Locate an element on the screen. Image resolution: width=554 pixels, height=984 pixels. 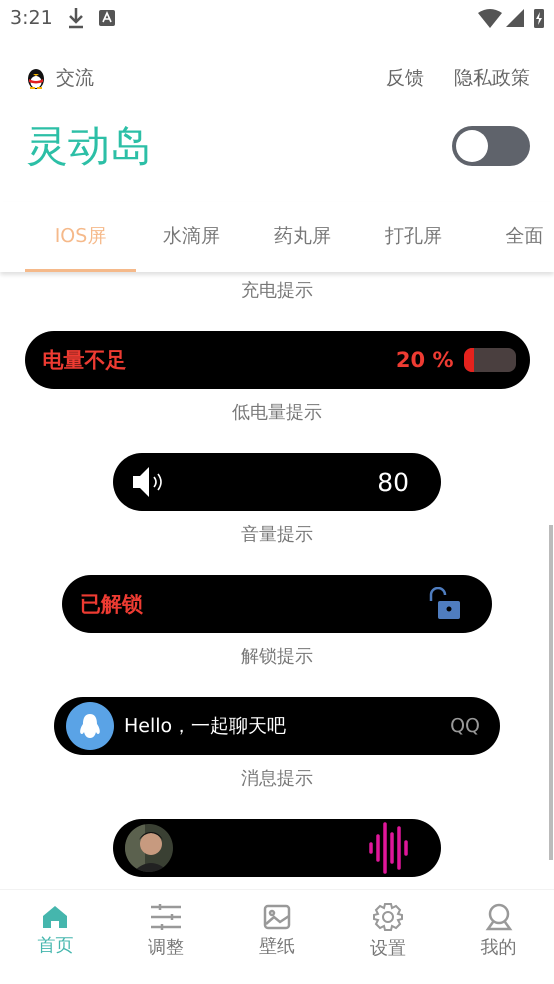
app-title: 灵动岛 is located at coordinates (89, 146).